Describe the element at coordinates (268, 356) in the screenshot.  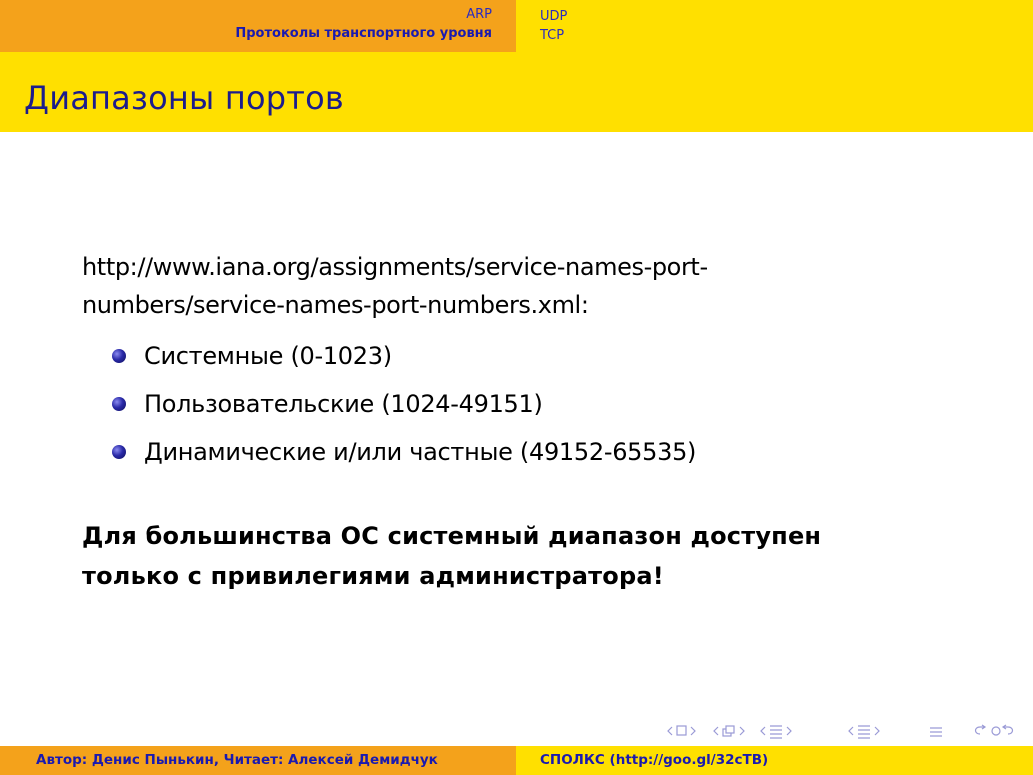
I see `list-item-label: Системные (0-1023)` at that location.